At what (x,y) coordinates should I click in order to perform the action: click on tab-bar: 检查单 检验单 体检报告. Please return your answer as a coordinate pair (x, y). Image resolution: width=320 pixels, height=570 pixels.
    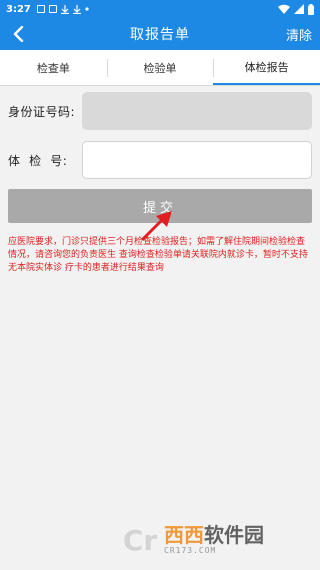
    Looking at the image, I should click on (160, 68).